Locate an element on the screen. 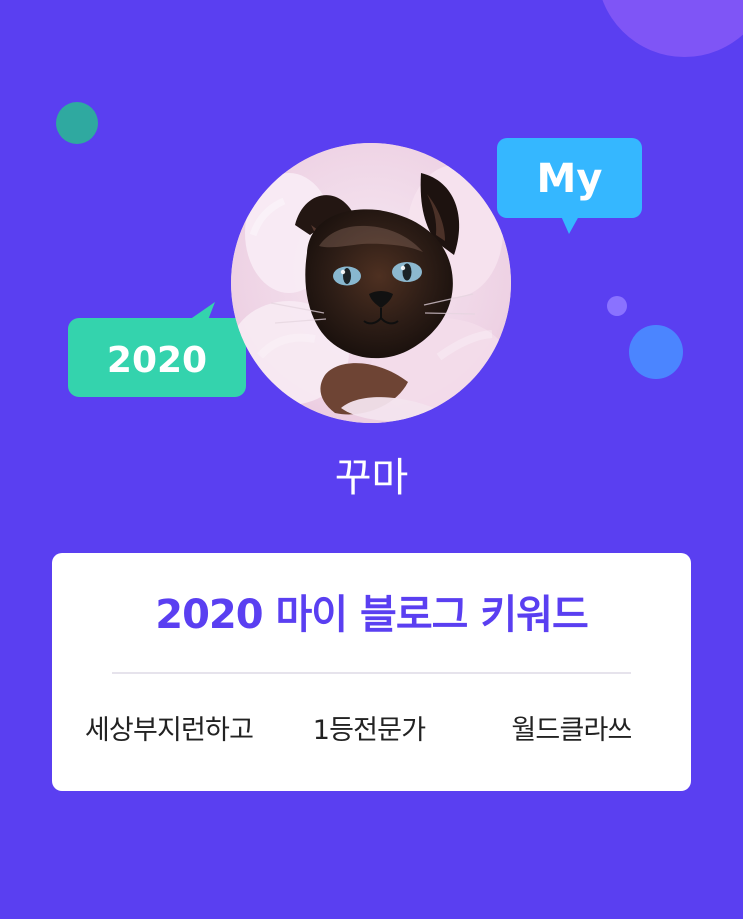 The width and height of the screenshot is (743, 919). profile-avatar is located at coordinates (371, 283).